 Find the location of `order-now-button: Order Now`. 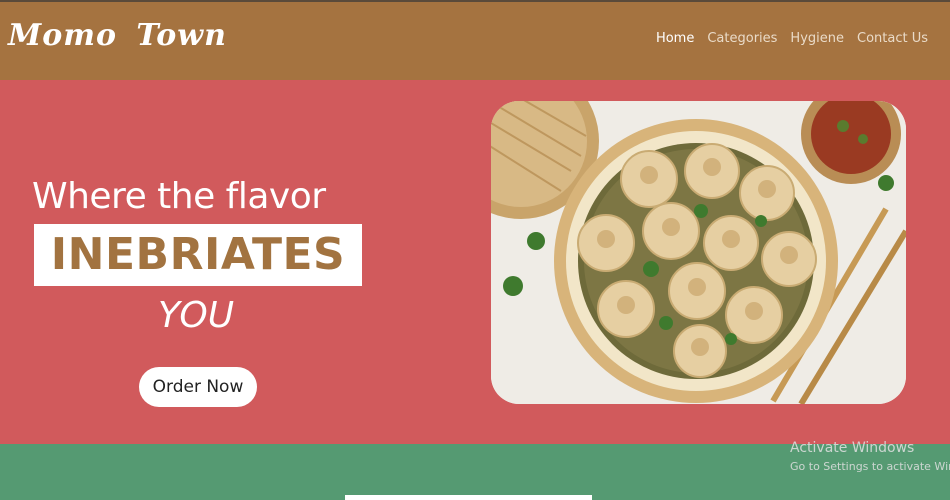

order-now-button: Order Now is located at coordinates (198, 387).